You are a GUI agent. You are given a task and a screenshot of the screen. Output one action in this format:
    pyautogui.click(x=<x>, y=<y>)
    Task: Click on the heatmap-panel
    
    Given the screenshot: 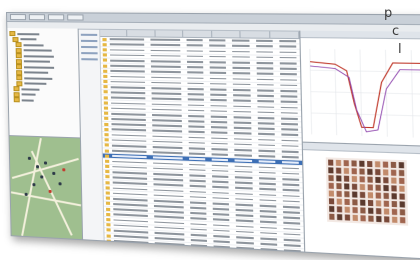 What is the action you would take?
    pyautogui.click(x=361, y=200)
    